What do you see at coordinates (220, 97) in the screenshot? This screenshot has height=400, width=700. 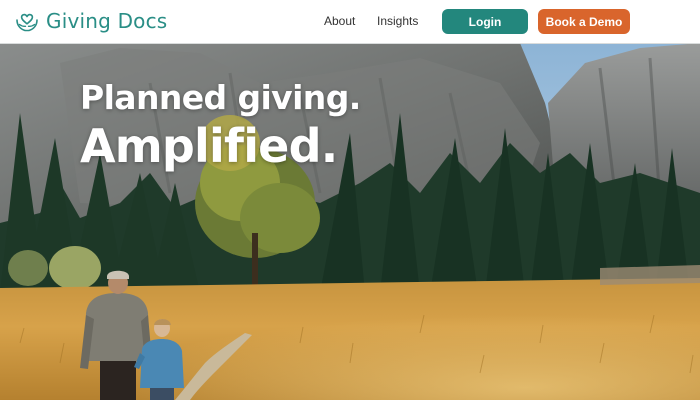 I see `hero-headline-line1: Planned giving.` at bounding box center [220, 97].